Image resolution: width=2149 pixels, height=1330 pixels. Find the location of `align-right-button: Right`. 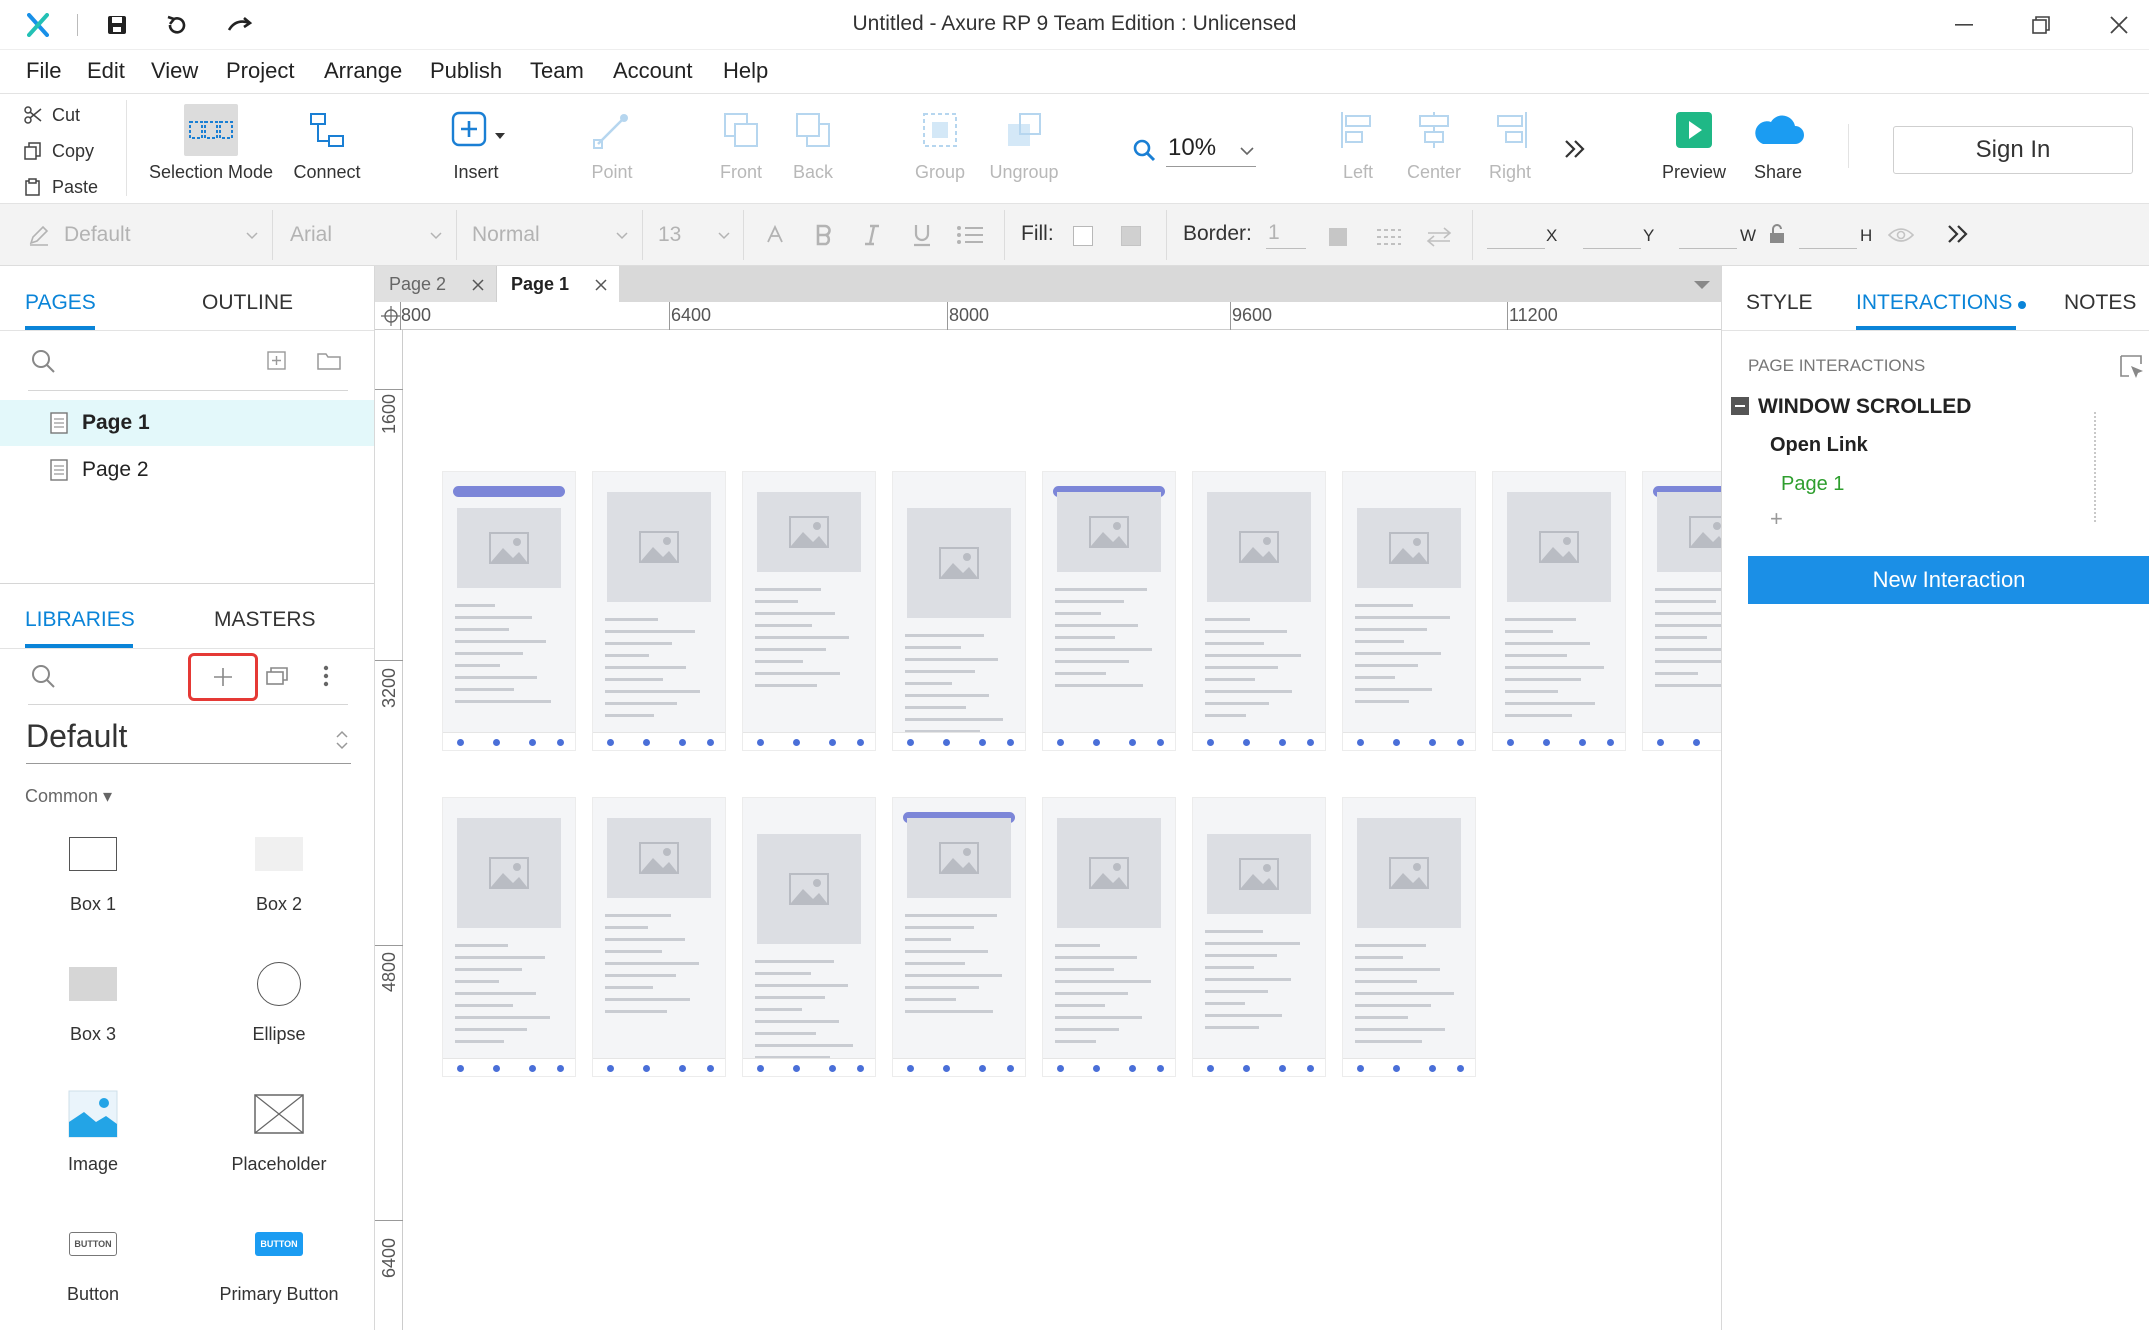

align-right-button: Right is located at coordinates (1510, 150).